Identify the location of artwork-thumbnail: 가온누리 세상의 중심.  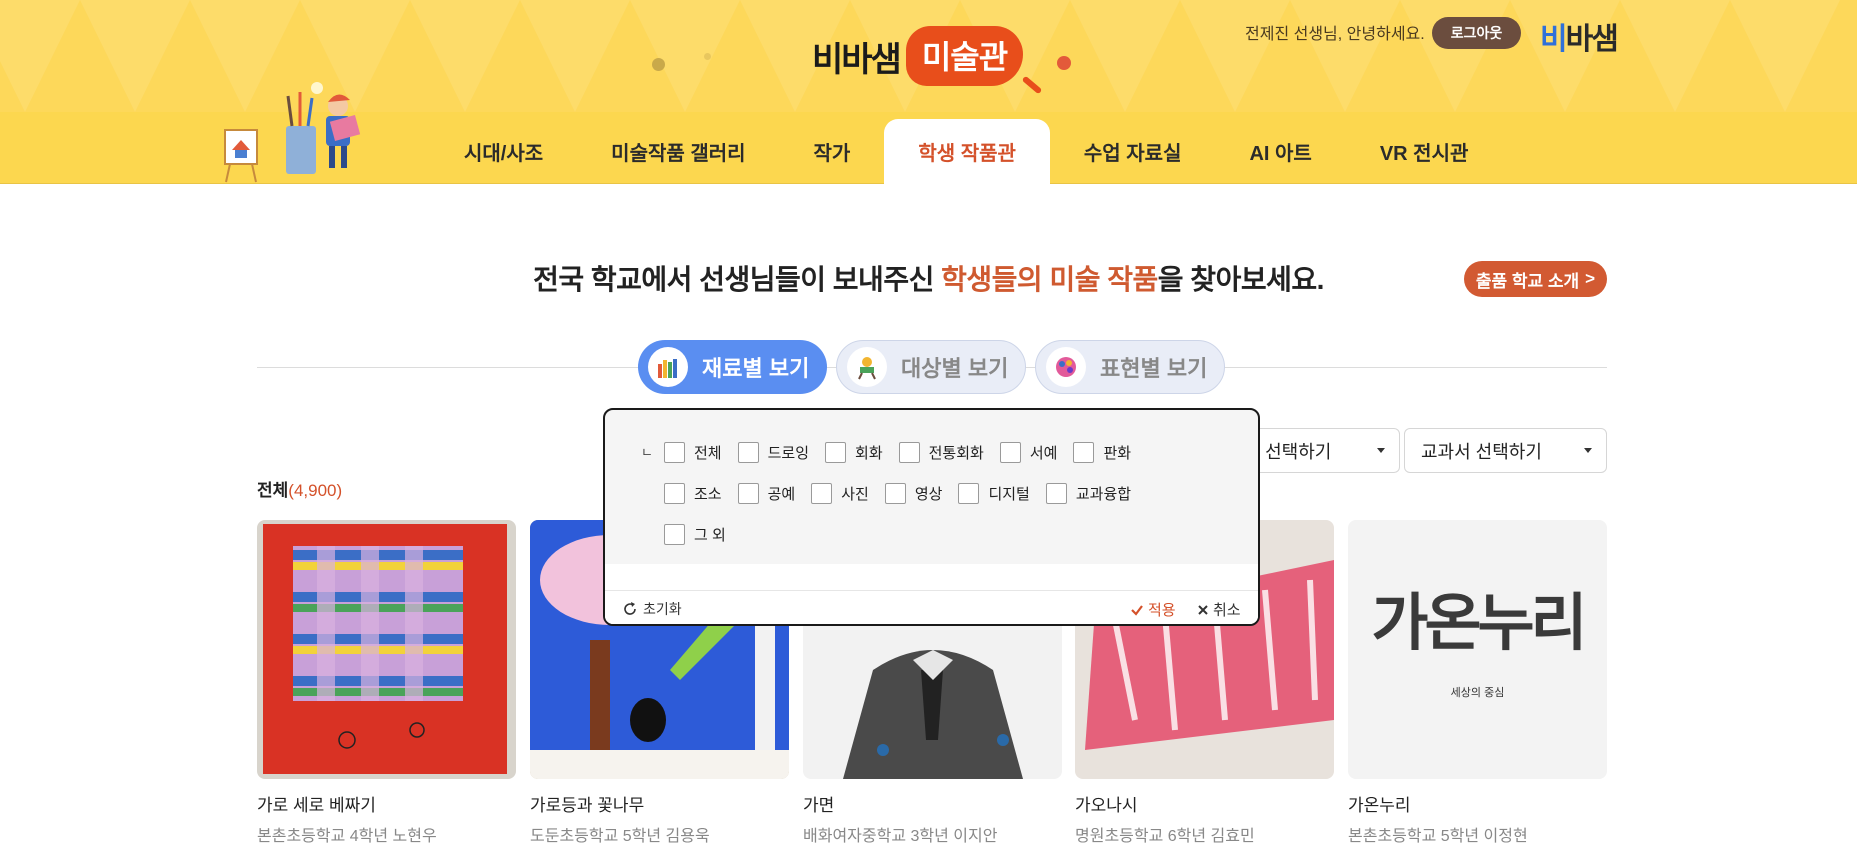
(1477, 649).